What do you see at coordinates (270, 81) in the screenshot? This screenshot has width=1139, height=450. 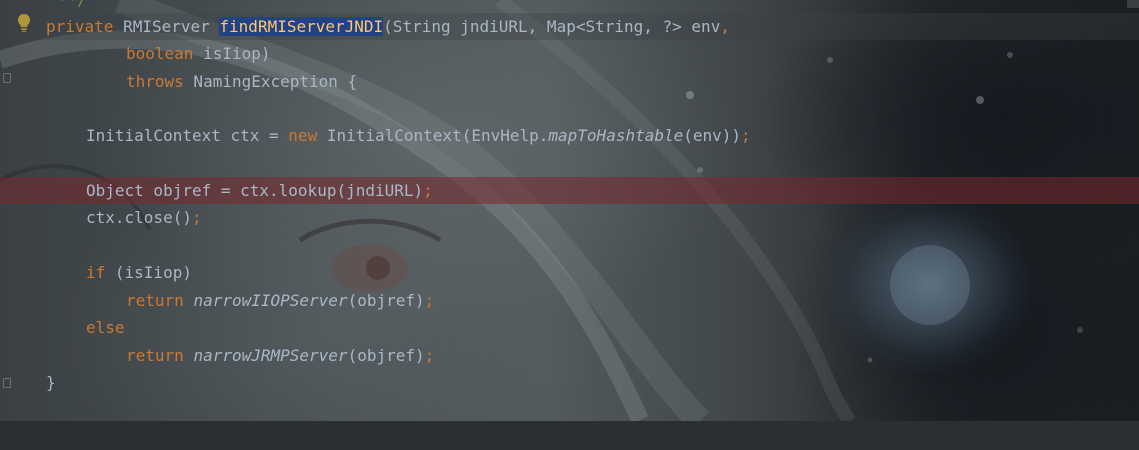 I see `code-token: NamingException {` at bounding box center [270, 81].